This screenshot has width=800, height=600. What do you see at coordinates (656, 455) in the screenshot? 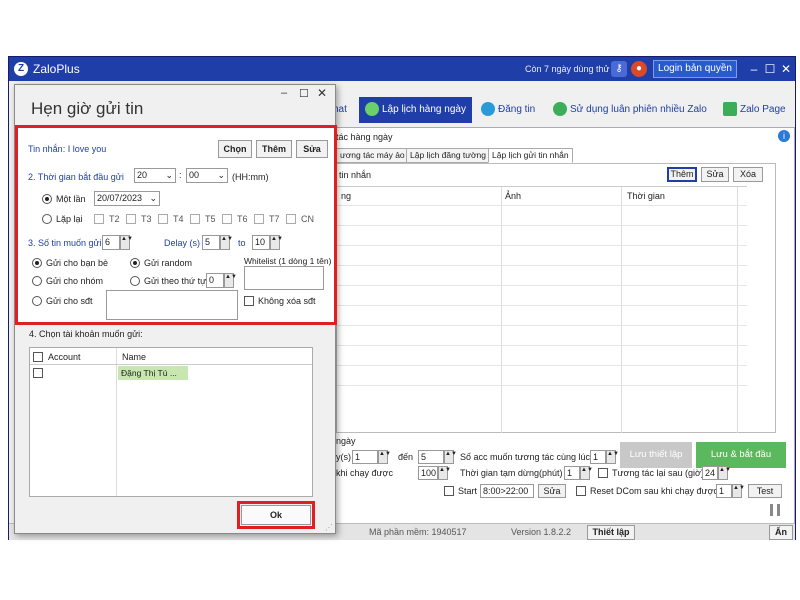
I see `save-settings-button: Lưu thiết lập` at bounding box center [656, 455].